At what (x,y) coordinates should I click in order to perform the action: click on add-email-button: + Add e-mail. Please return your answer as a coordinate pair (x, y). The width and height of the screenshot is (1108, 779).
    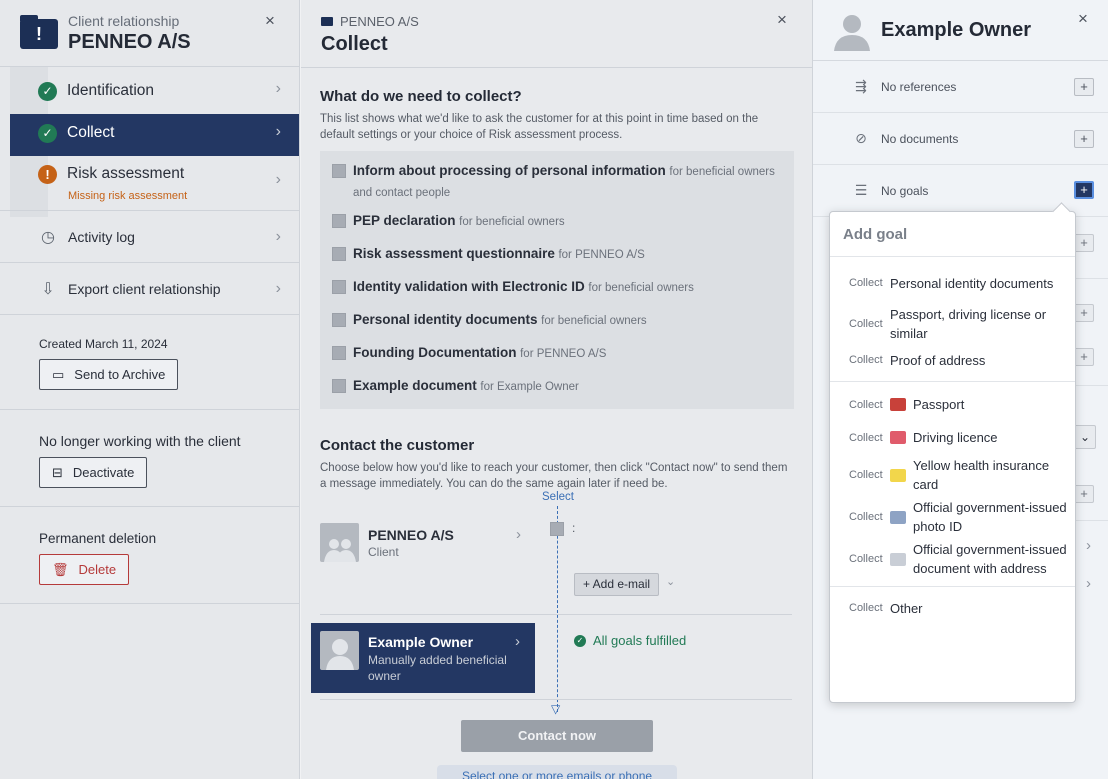
    Looking at the image, I should click on (617, 584).